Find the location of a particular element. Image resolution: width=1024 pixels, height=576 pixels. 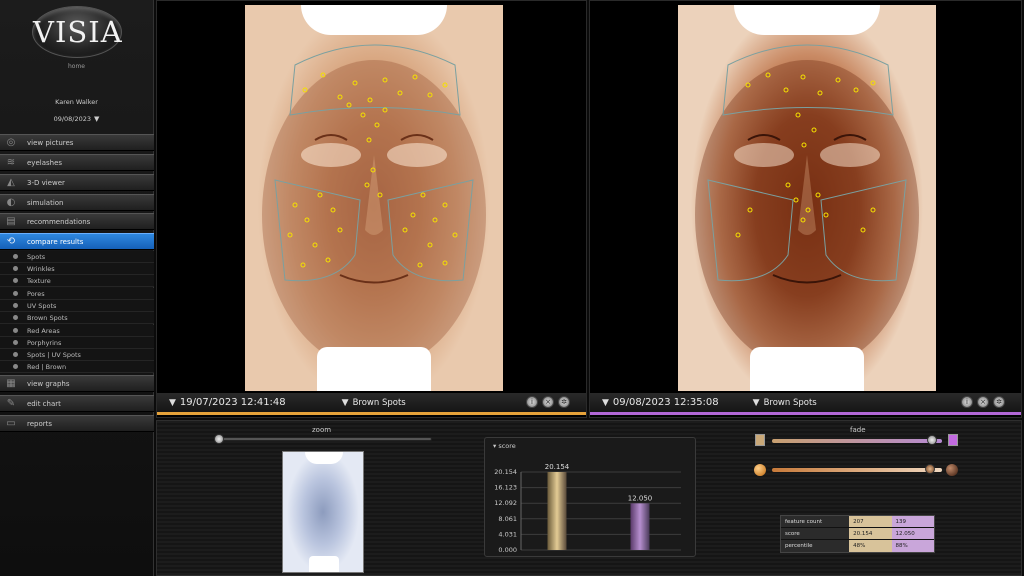

simulation-icon: ◐ is located at coordinates (11, 202).